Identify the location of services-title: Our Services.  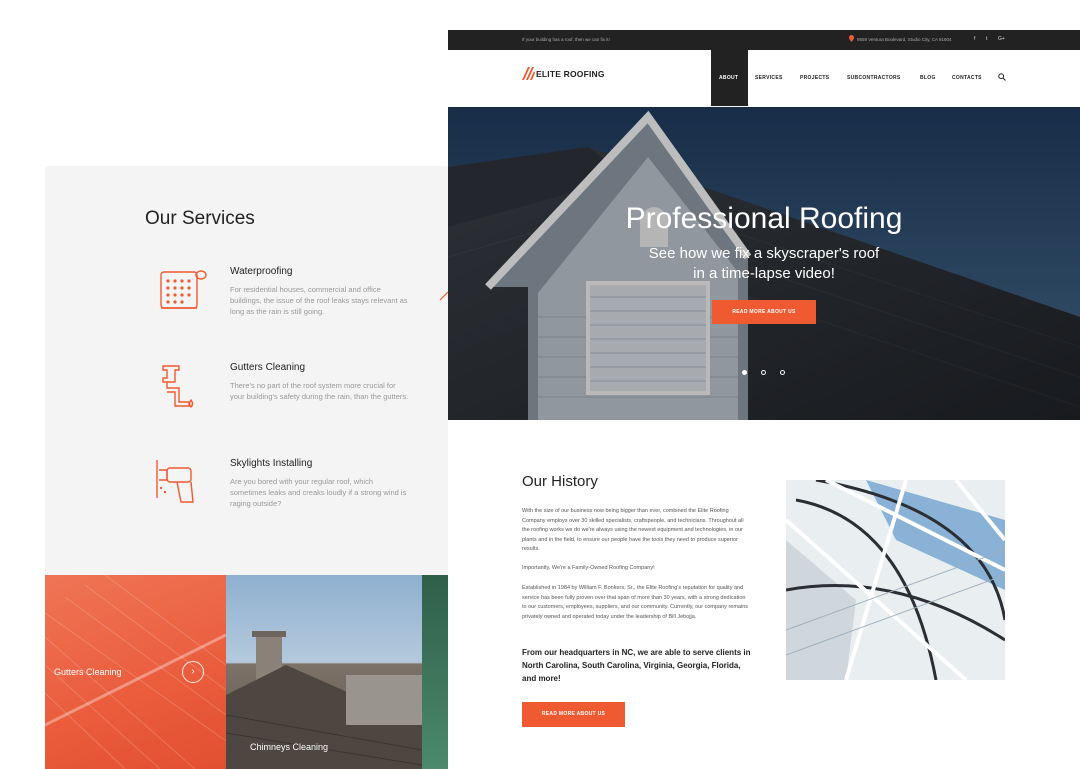
(200, 218).